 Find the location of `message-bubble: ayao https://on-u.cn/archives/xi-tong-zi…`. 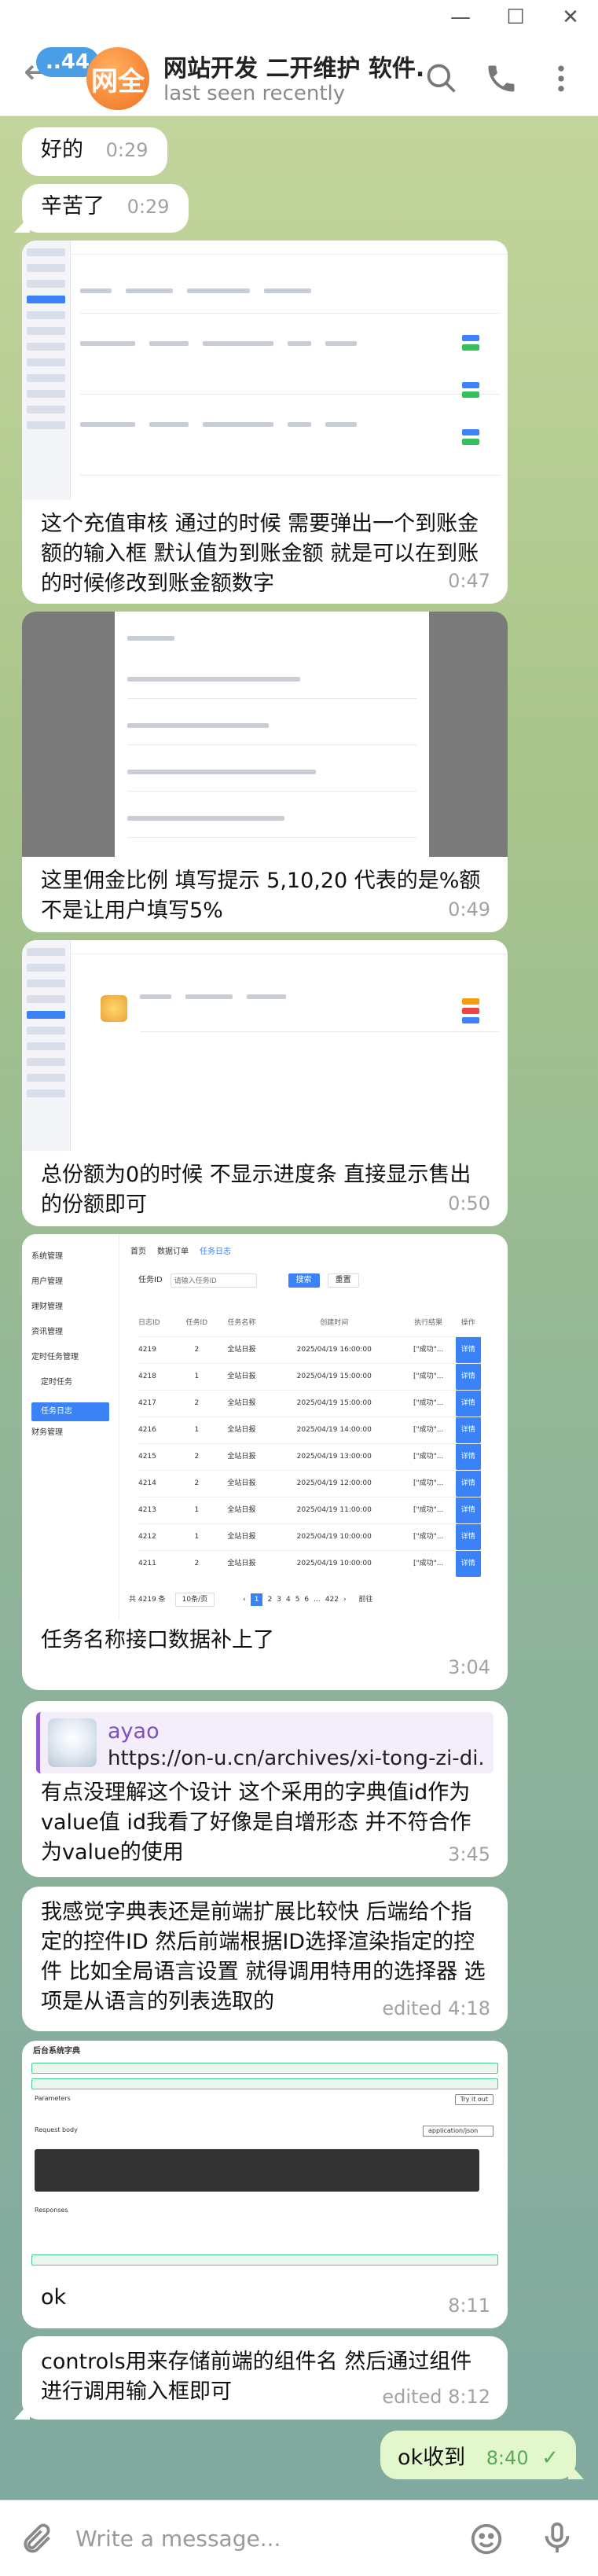

message-bubble: ayao https://on-u.cn/archives/xi-tong-zi… is located at coordinates (265, 1789).